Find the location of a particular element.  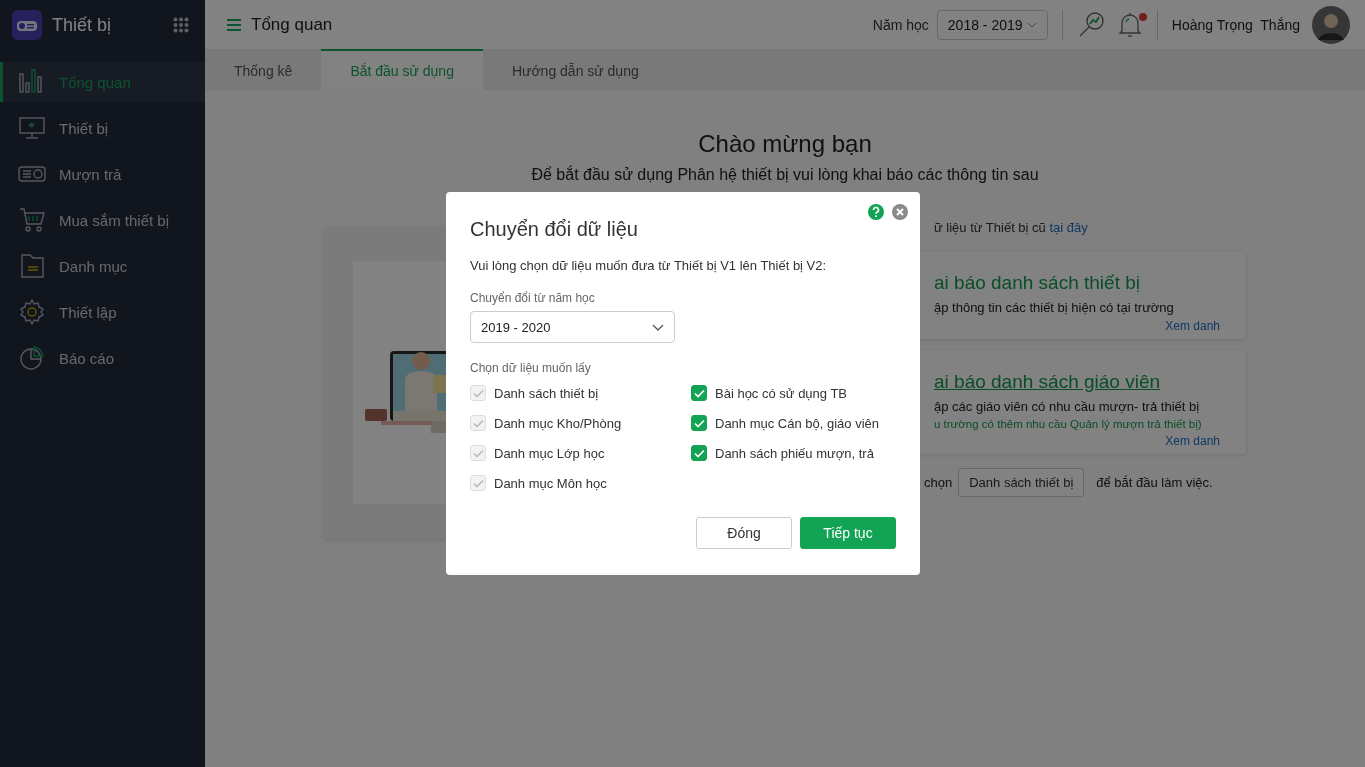

option-label: Danh mục Lớp học is located at coordinates (549, 453).